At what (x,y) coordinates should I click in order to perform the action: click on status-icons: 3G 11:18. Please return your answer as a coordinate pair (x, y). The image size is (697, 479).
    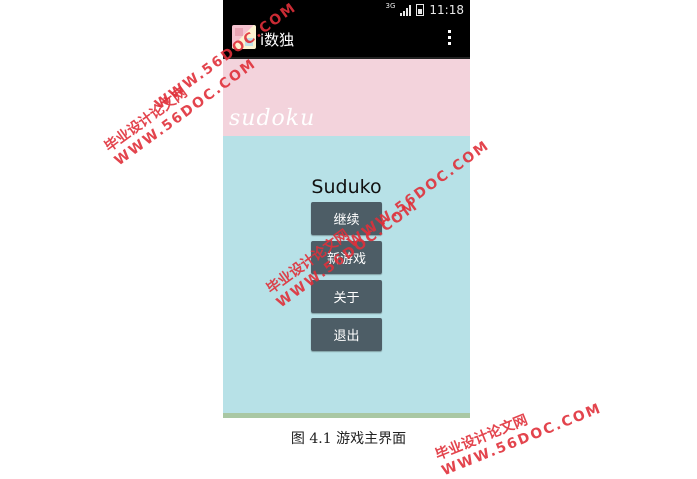
    Looking at the image, I should click on (424, 9).